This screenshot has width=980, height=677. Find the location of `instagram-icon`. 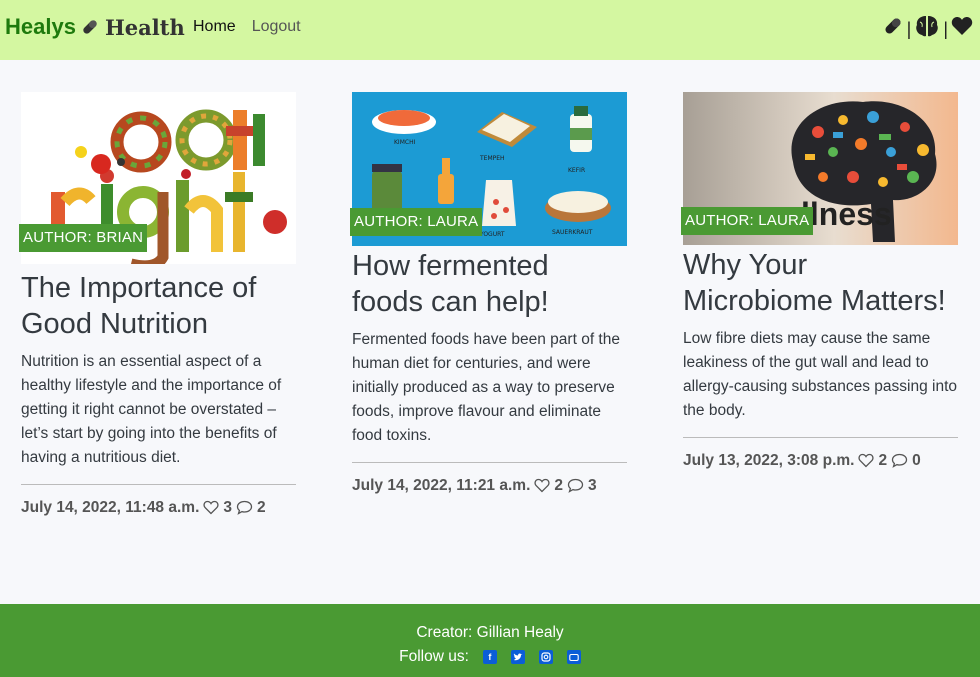

instagram-icon is located at coordinates (545, 657).